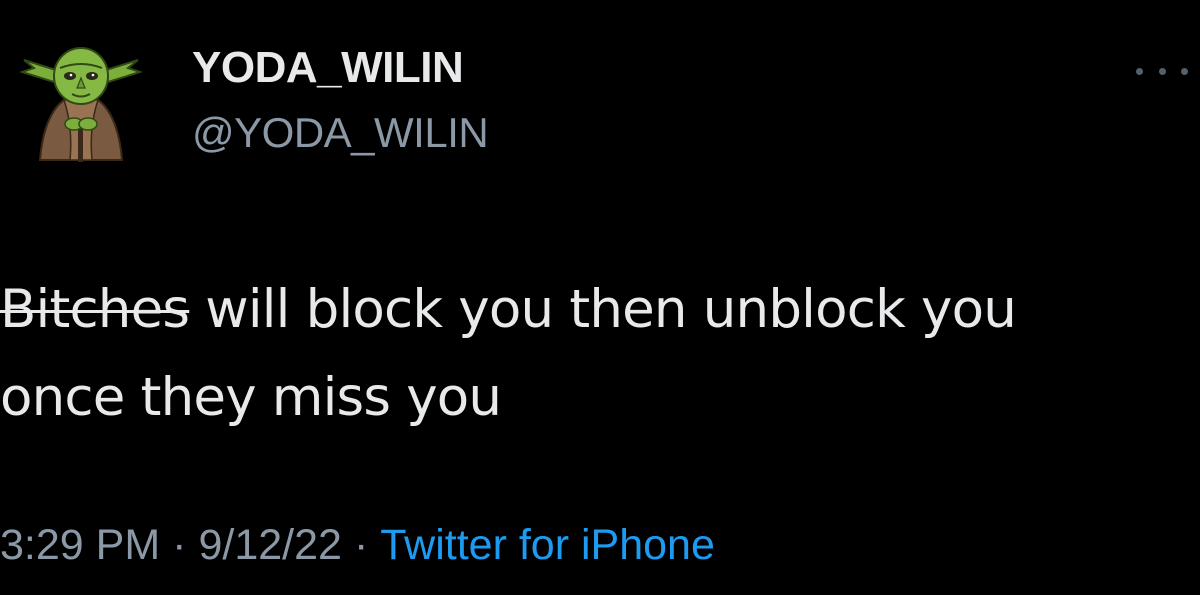  Describe the element at coordinates (81, 102) in the screenshot. I see `yoda-avatar-icon` at that location.